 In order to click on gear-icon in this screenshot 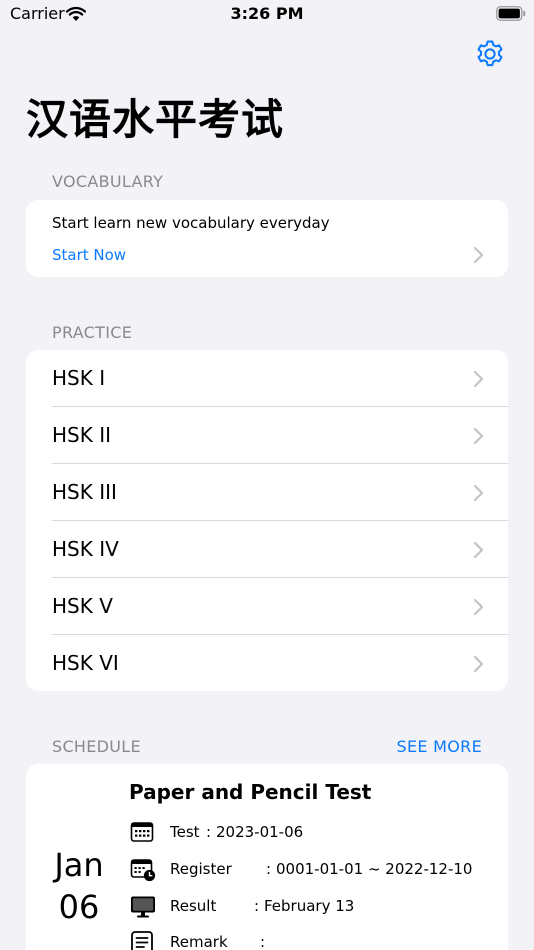, I will do `click(490, 53)`.